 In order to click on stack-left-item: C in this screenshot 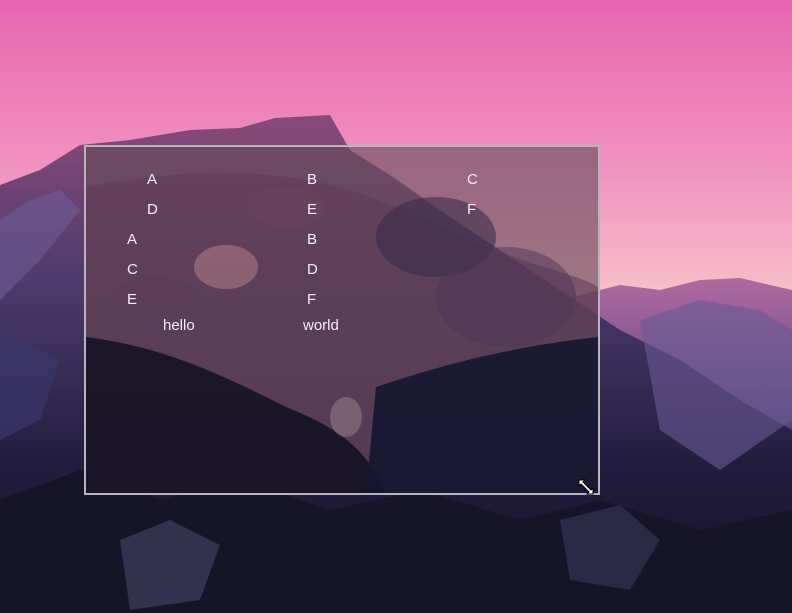, I will do `click(132, 269)`.